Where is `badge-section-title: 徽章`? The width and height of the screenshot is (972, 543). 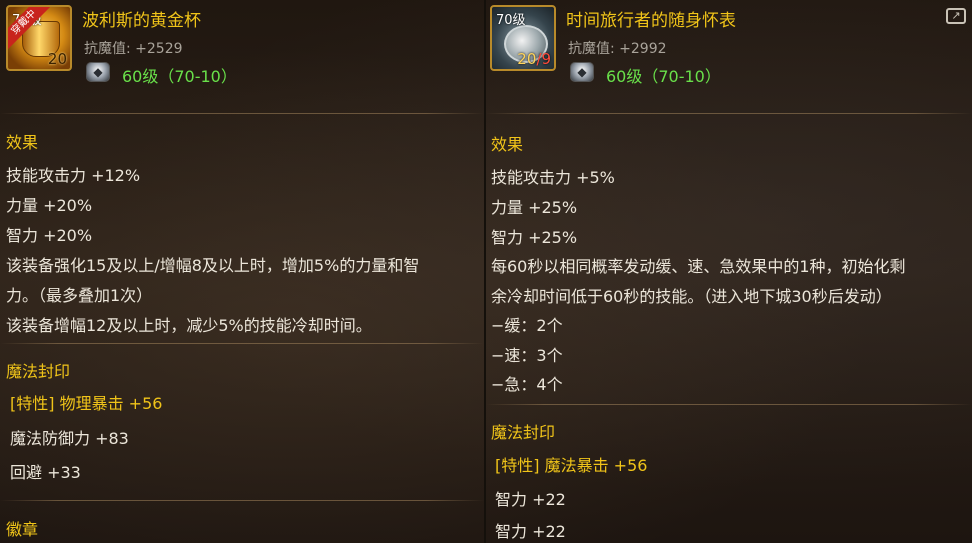
badge-section-title: 徽章 is located at coordinates (22, 529).